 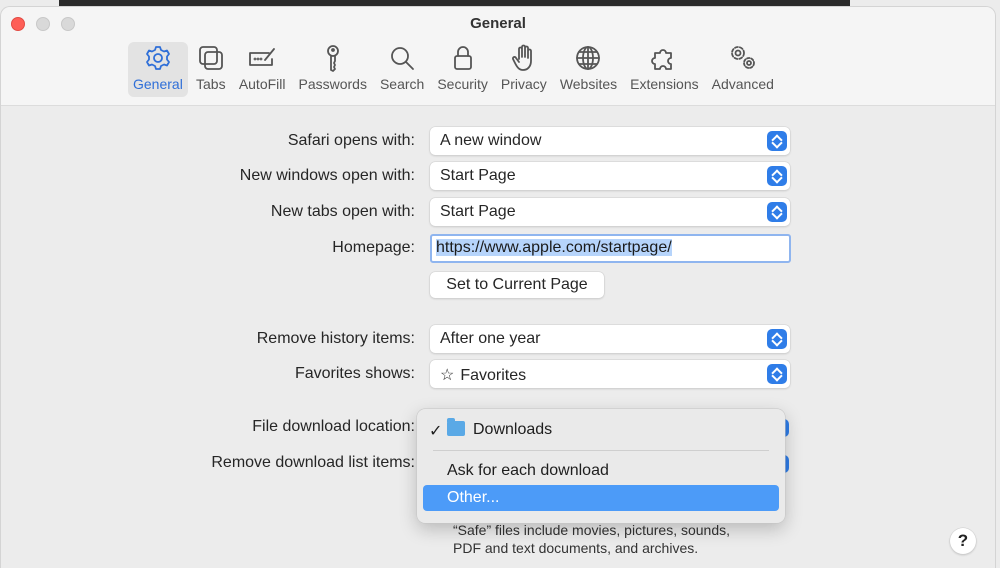 I want to click on tab-advanced: Advanced, so click(x=743, y=69).